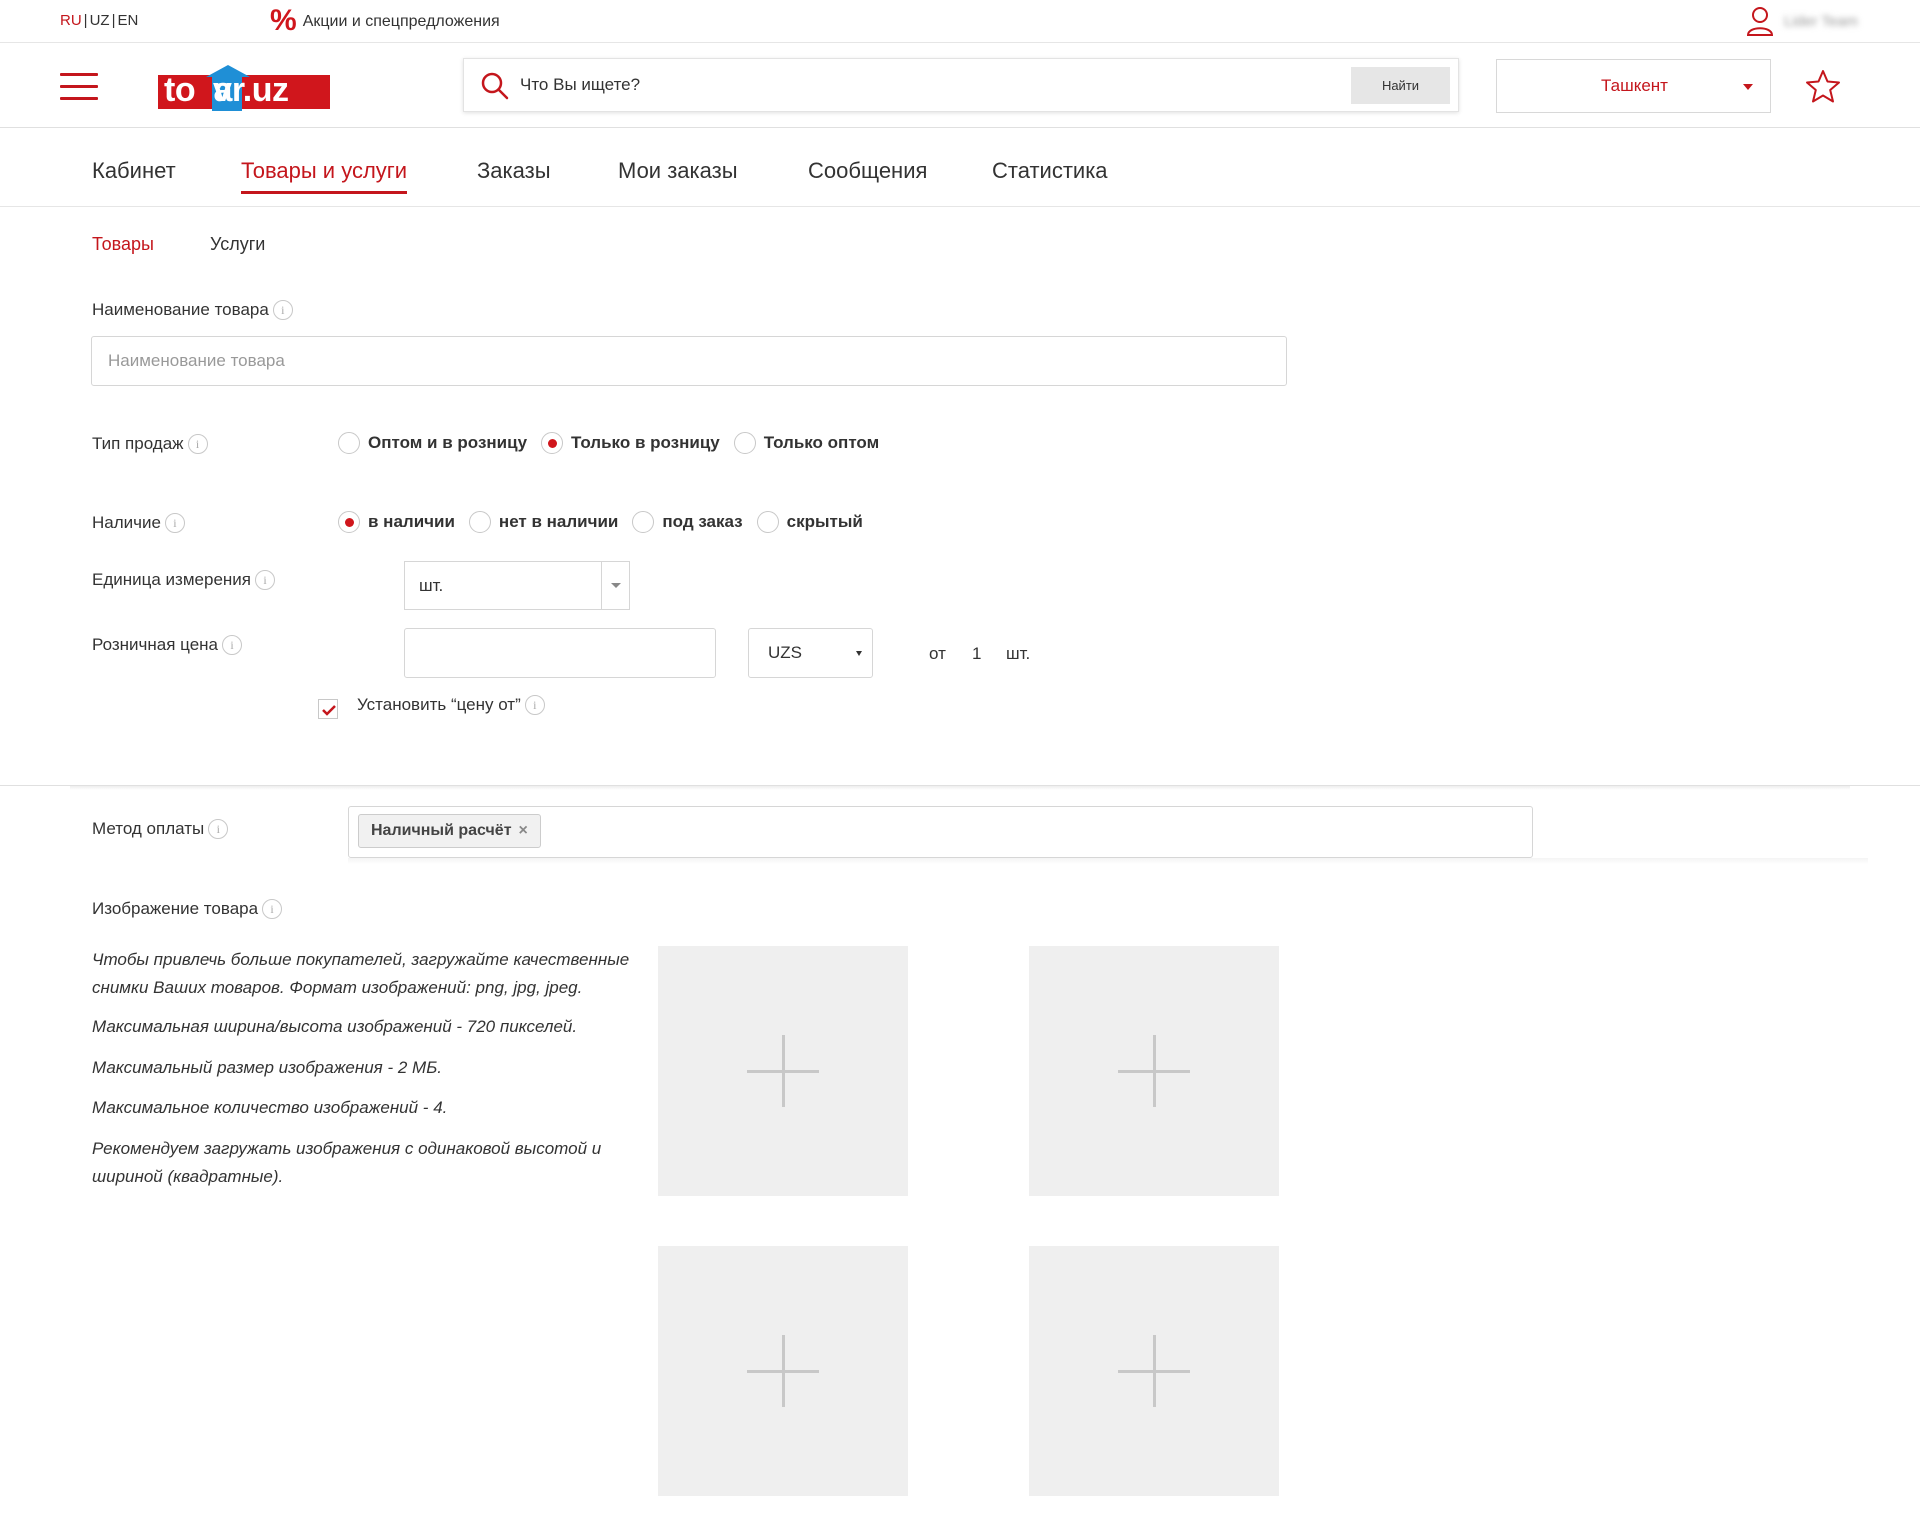 This screenshot has width=1920, height=1521. What do you see at coordinates (1823, 86) in the screenshot?
I see `star-icon` at bounding box center [1823, 86].